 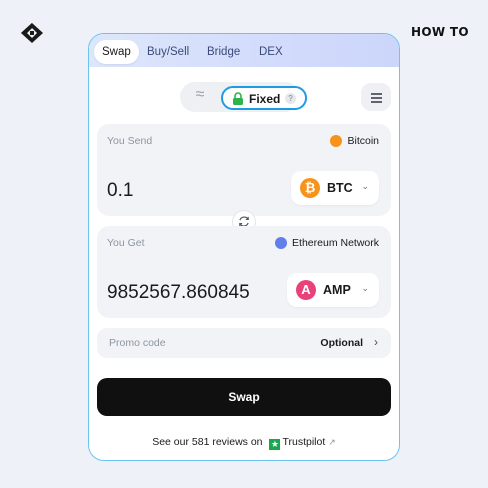 I want to click on get-ticker: AMP, so click(x=337, y=290).